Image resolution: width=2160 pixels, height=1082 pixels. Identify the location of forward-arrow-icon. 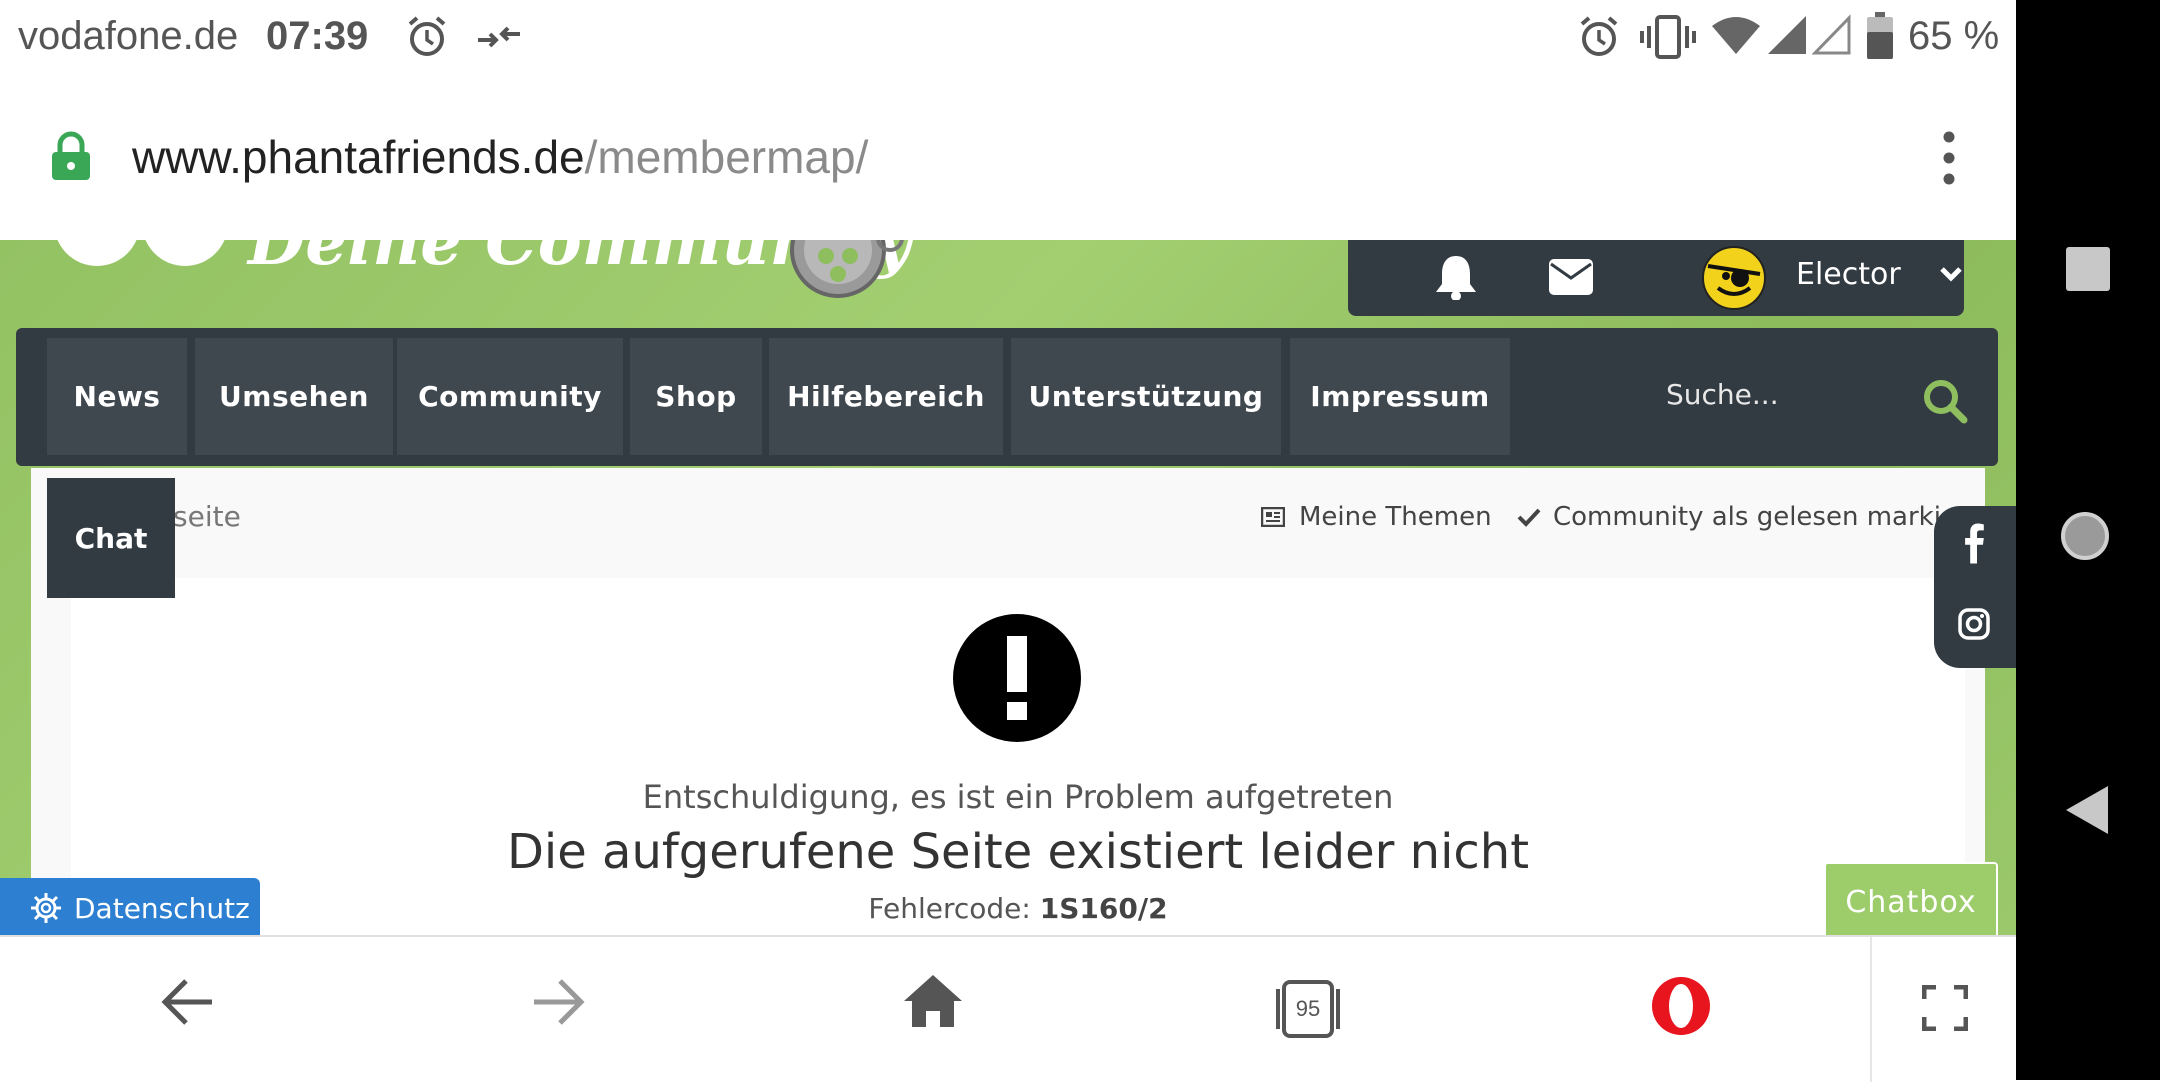
(559, 1002).